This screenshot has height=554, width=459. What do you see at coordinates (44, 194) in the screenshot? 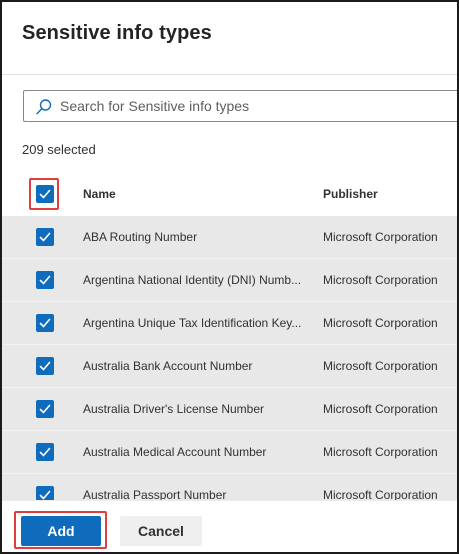
I see `select-all-highlight` at bounding box center [44, 194].